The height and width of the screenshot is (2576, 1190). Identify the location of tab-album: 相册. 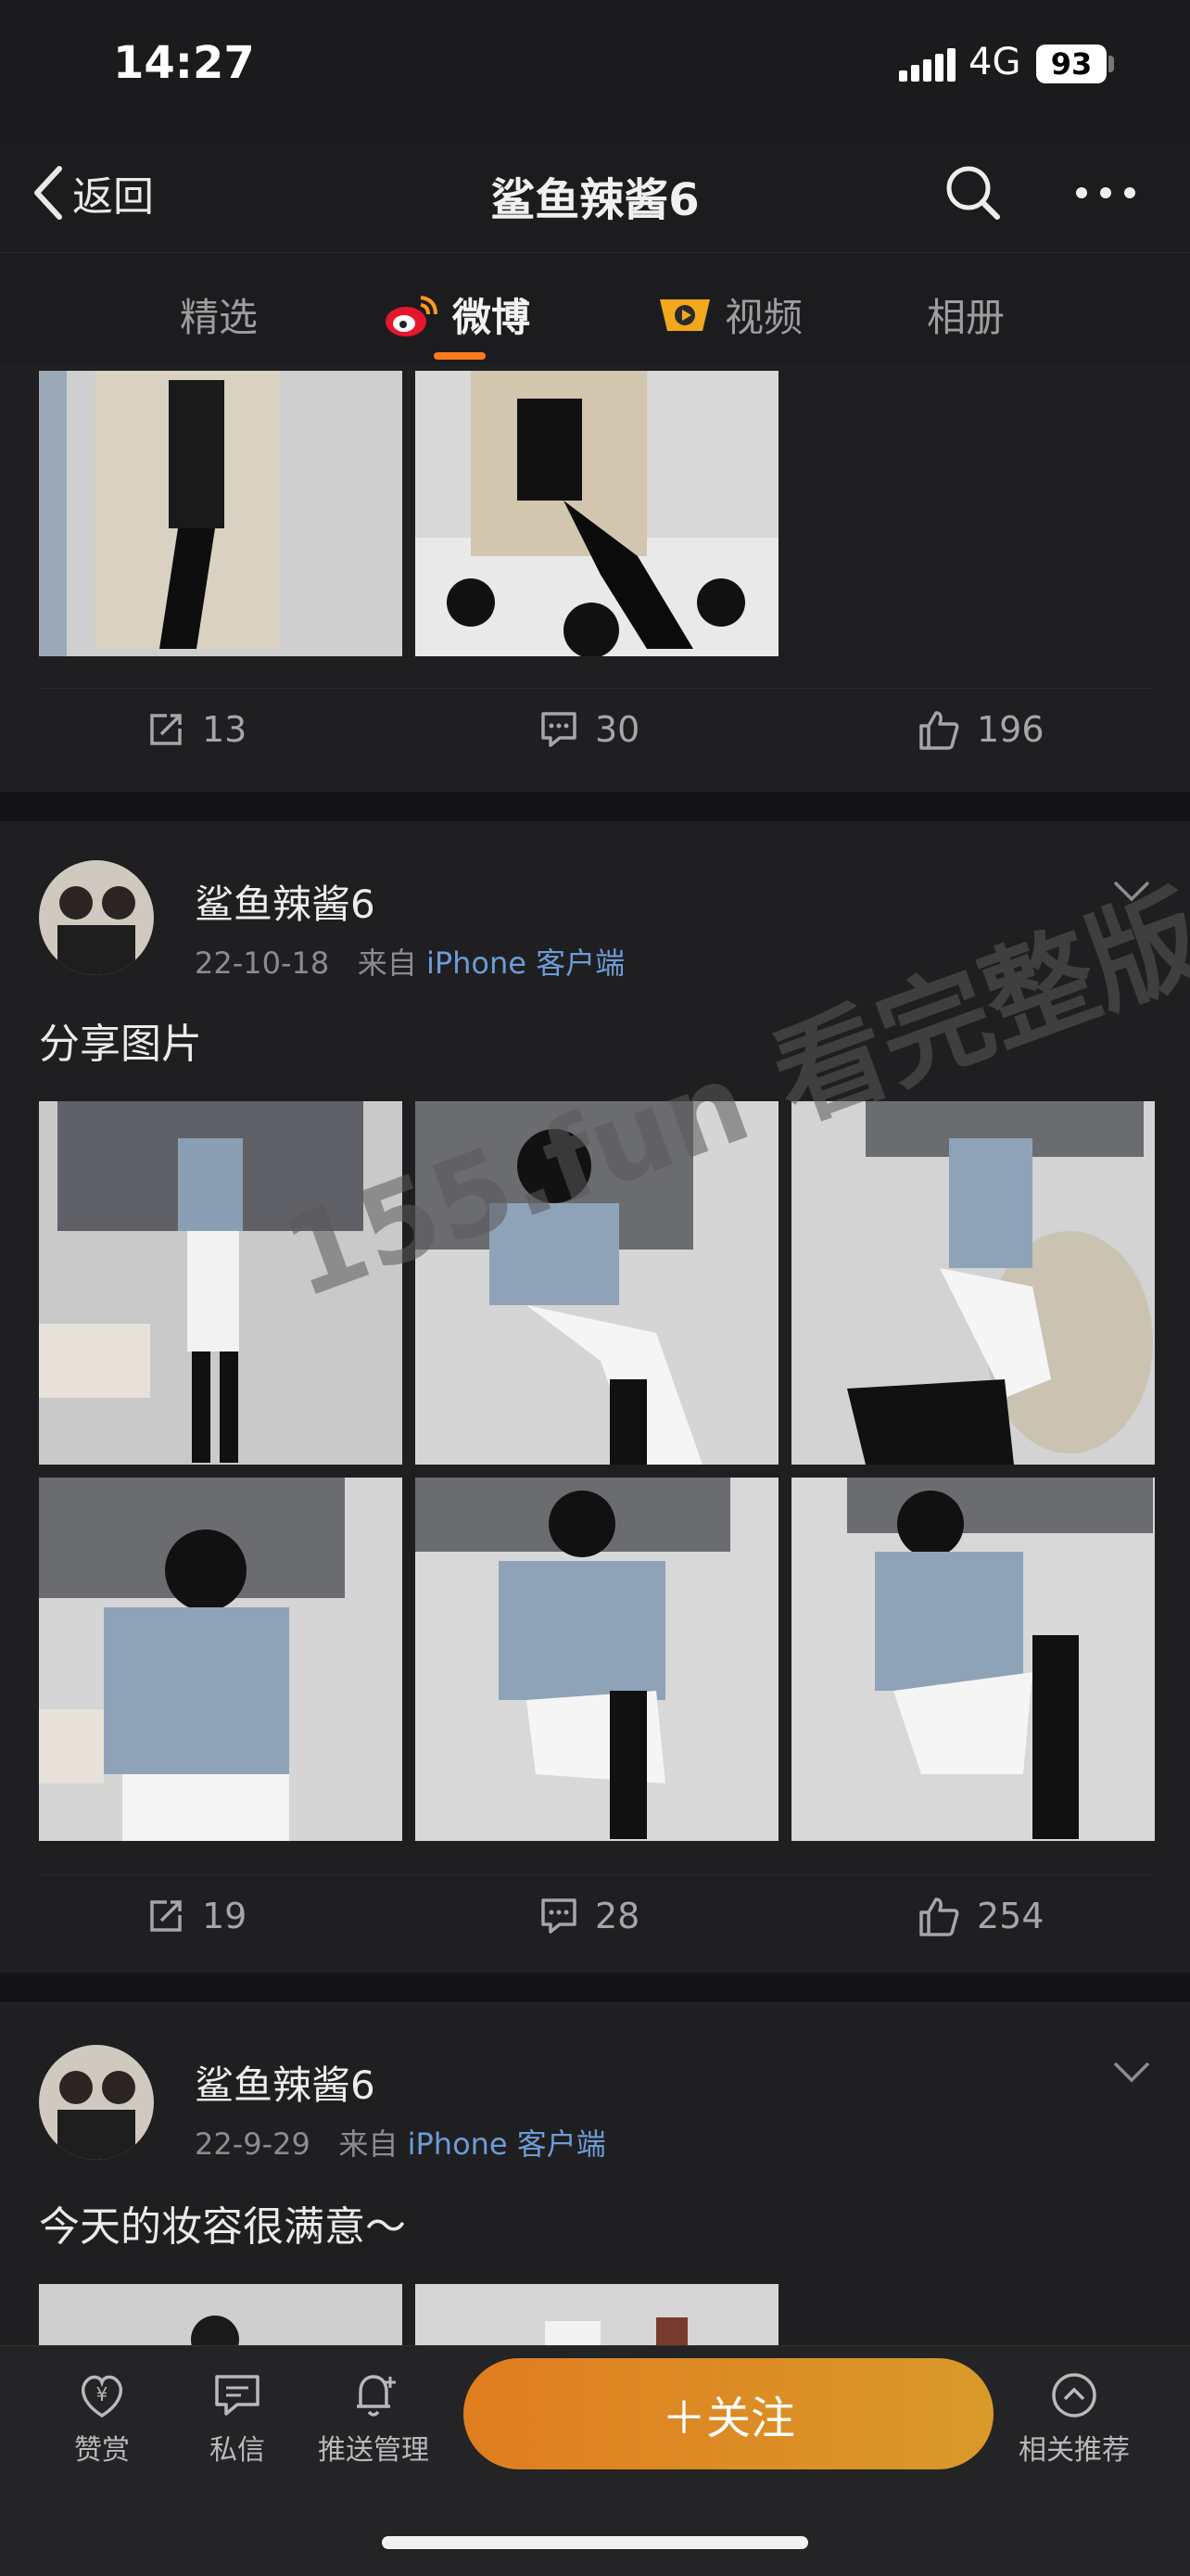
(966, 314).